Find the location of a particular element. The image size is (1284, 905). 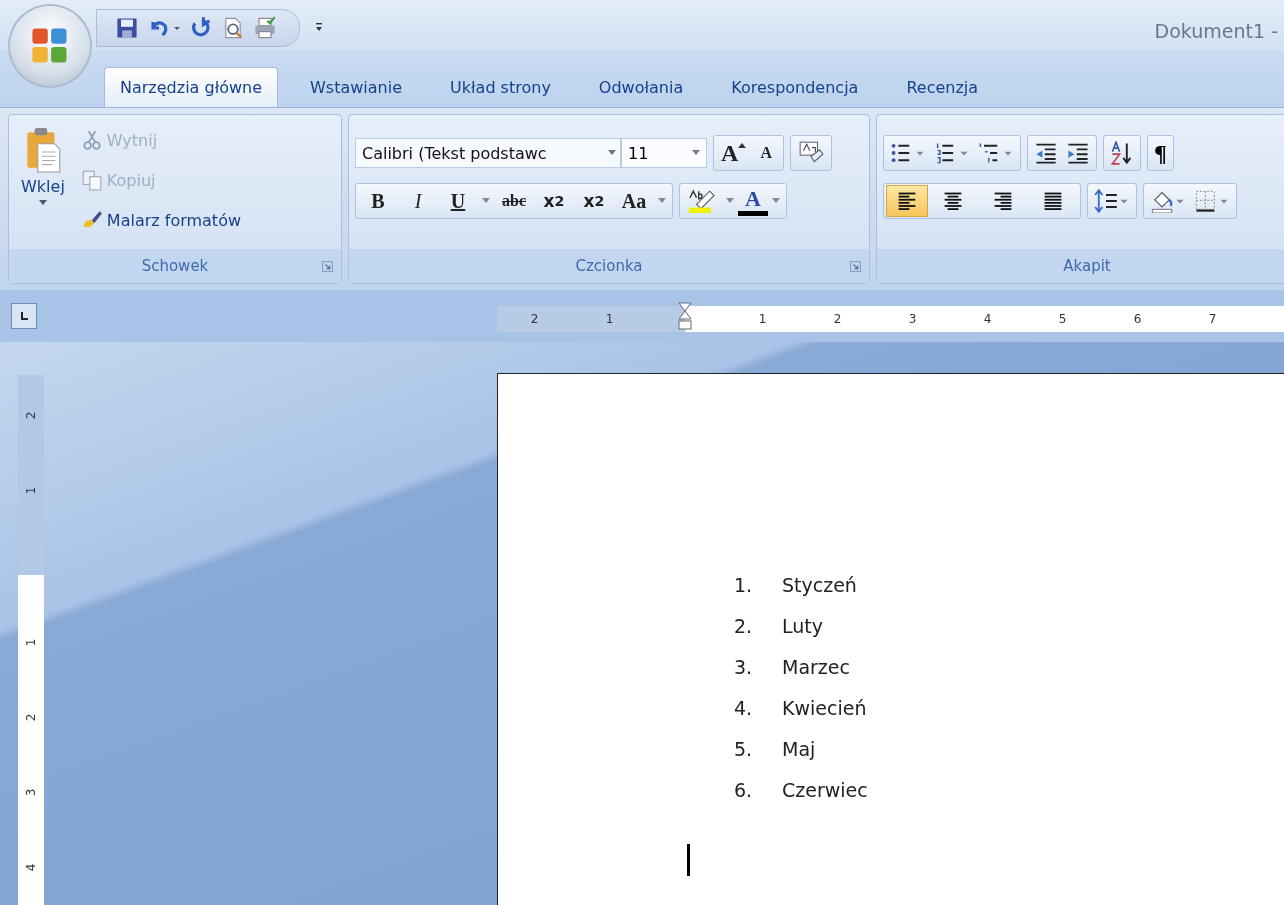

highlighter-icon is located at coordinates (702, 201).